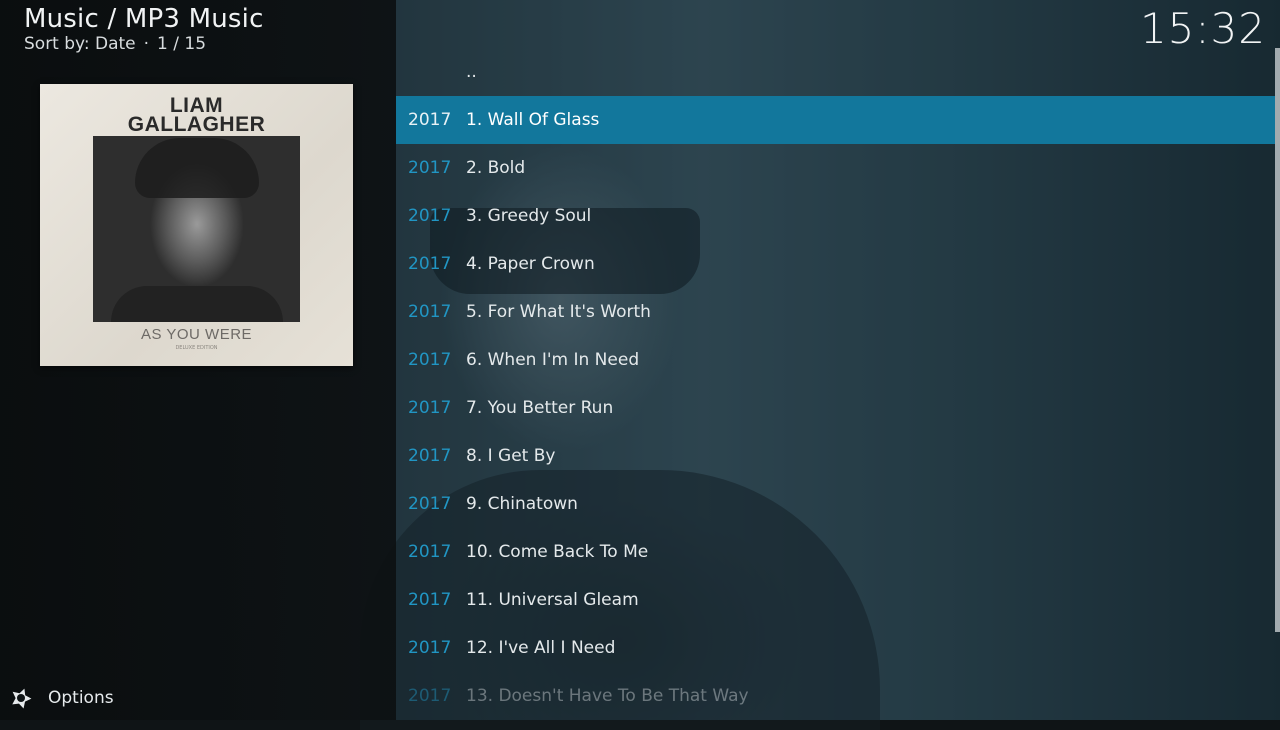 The width and height of the screenshot is (1280, 730). Describe the element at coordinates (196, 124) in the screenshot. I see `cover-artist-line2: GALLAGHER` at that location.